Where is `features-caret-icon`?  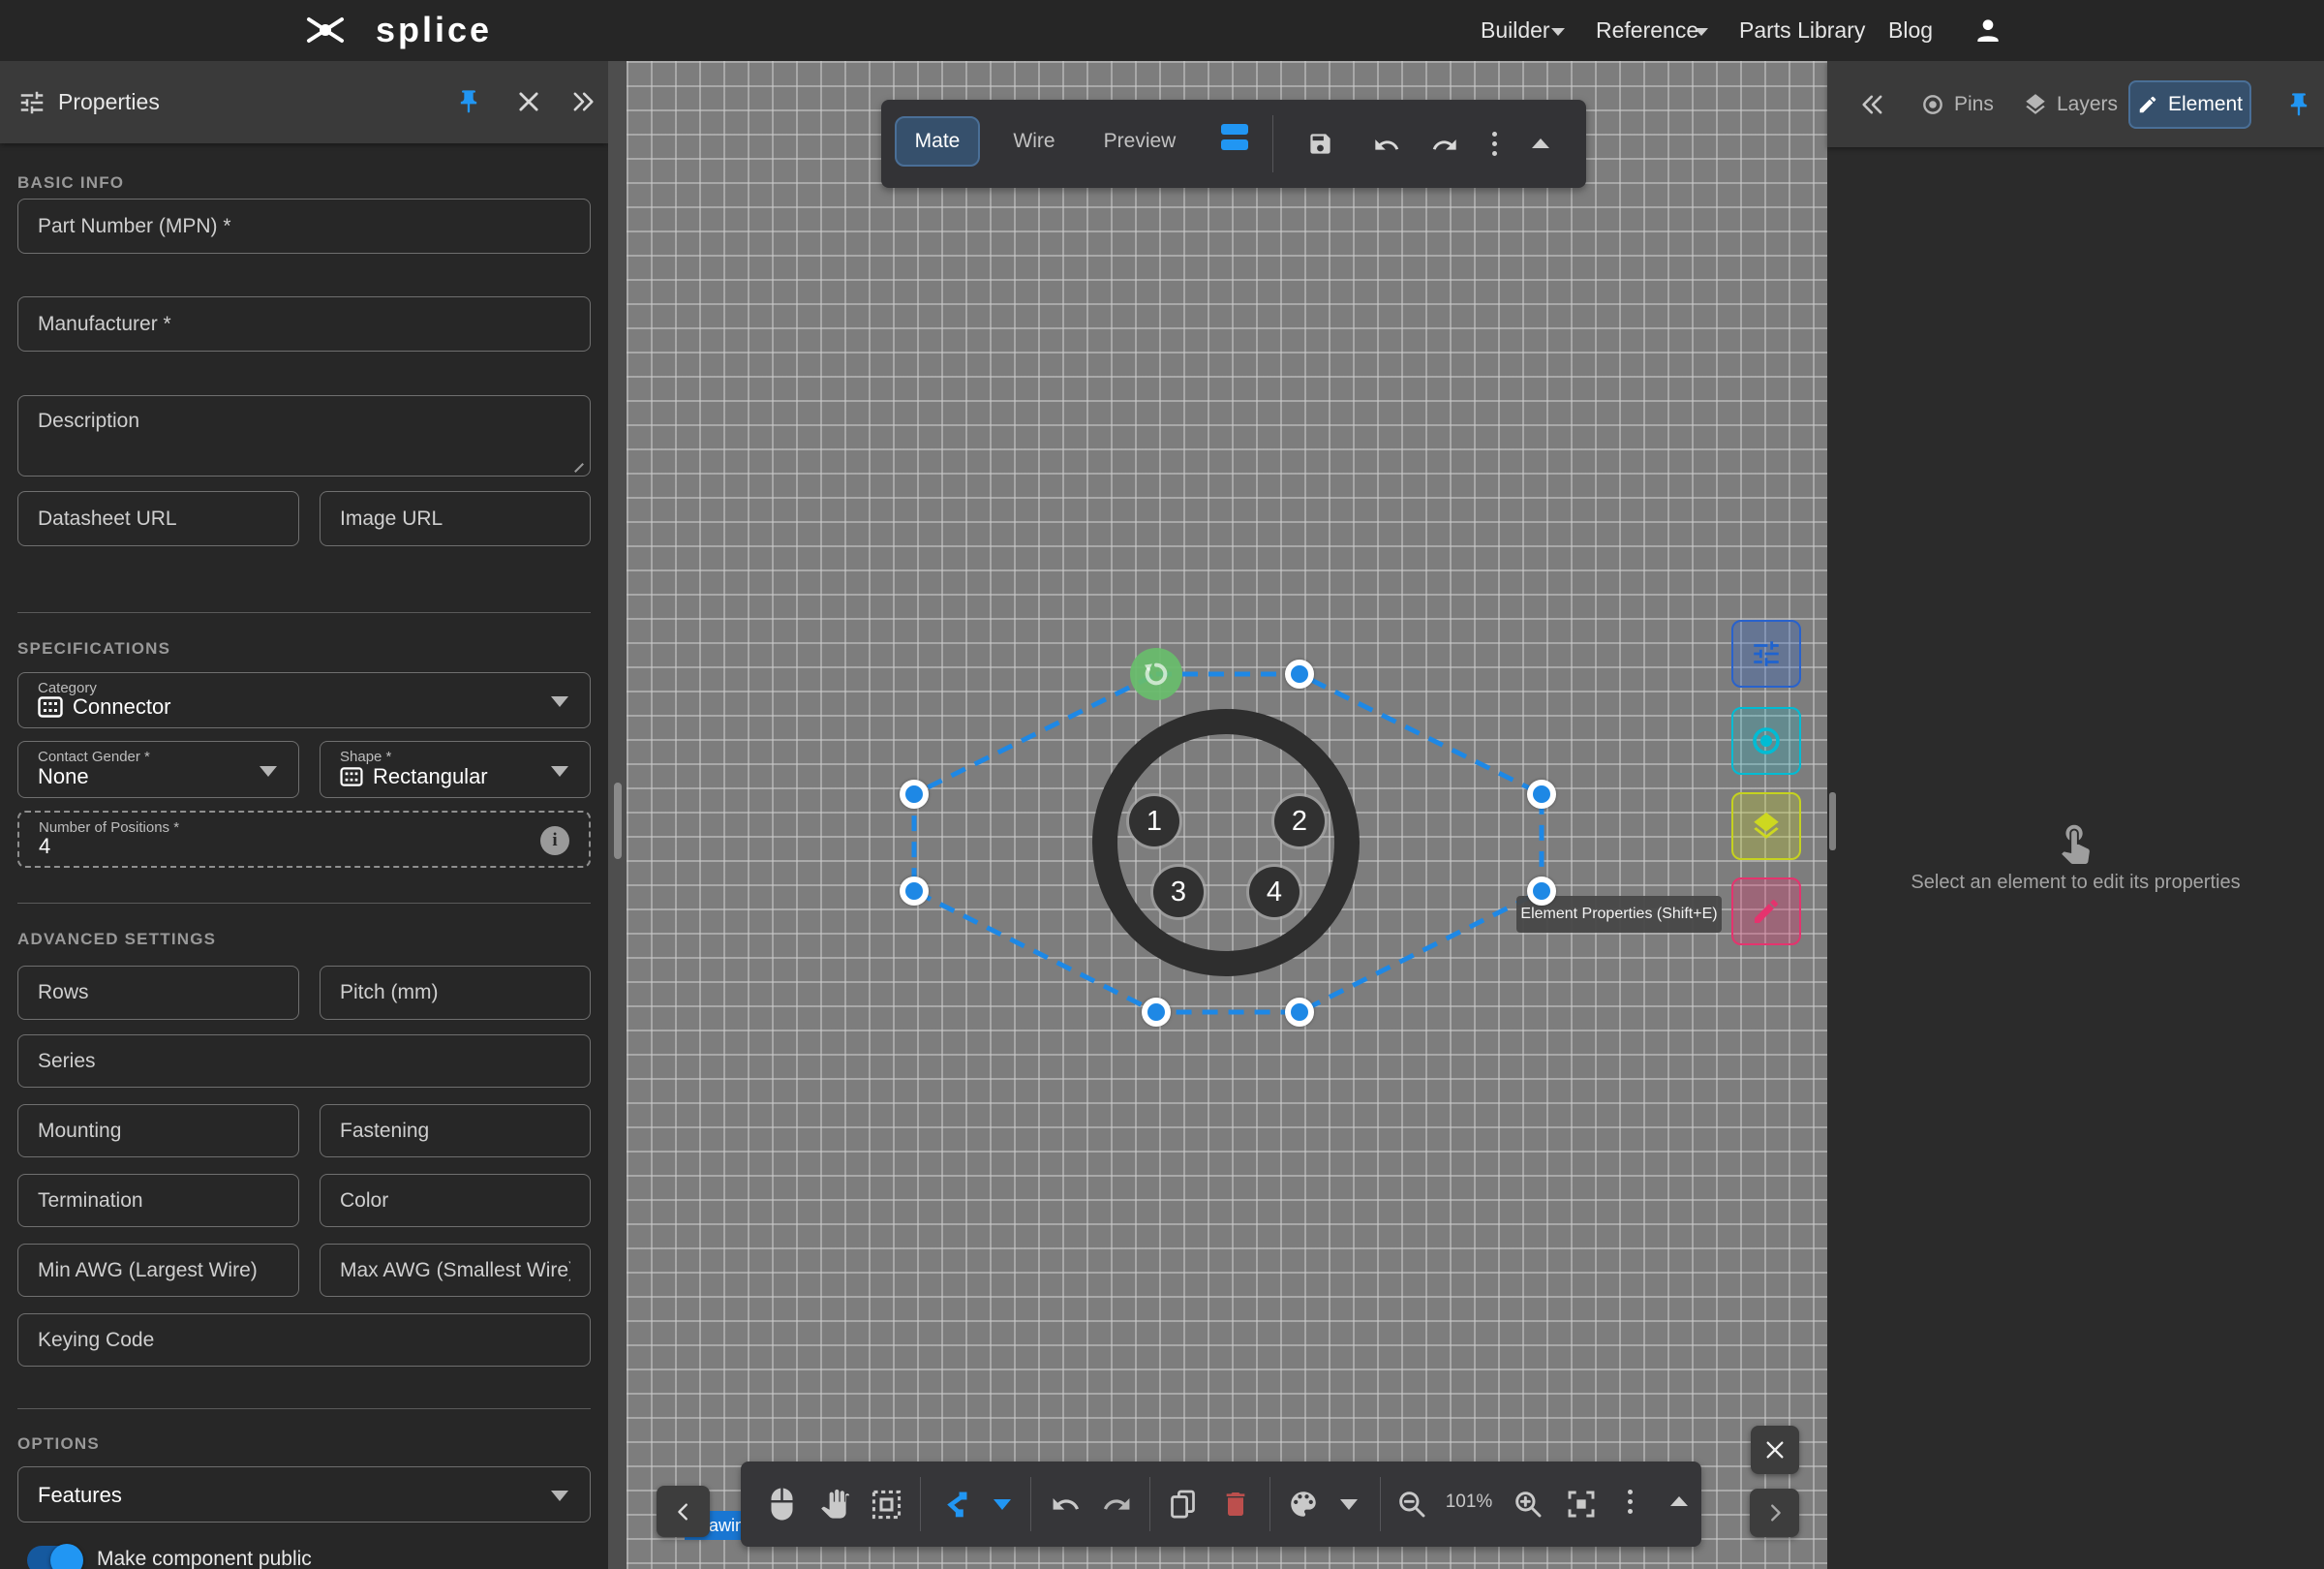
features-caret-icon is located at coordinates (559, 1496).